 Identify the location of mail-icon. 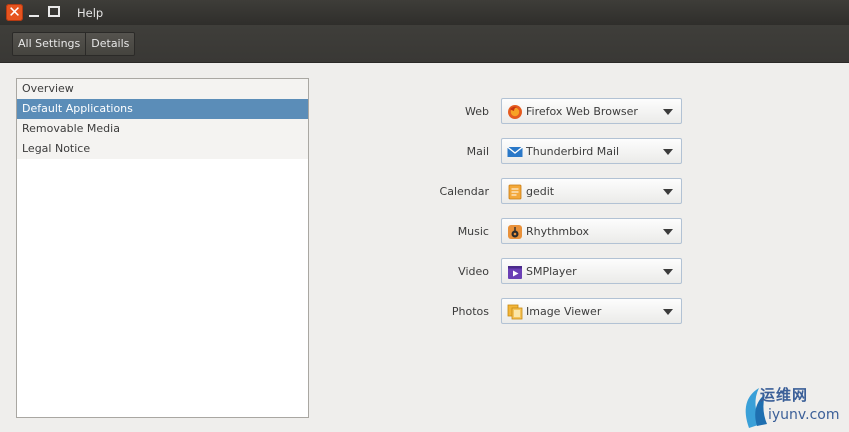
(515, 152).